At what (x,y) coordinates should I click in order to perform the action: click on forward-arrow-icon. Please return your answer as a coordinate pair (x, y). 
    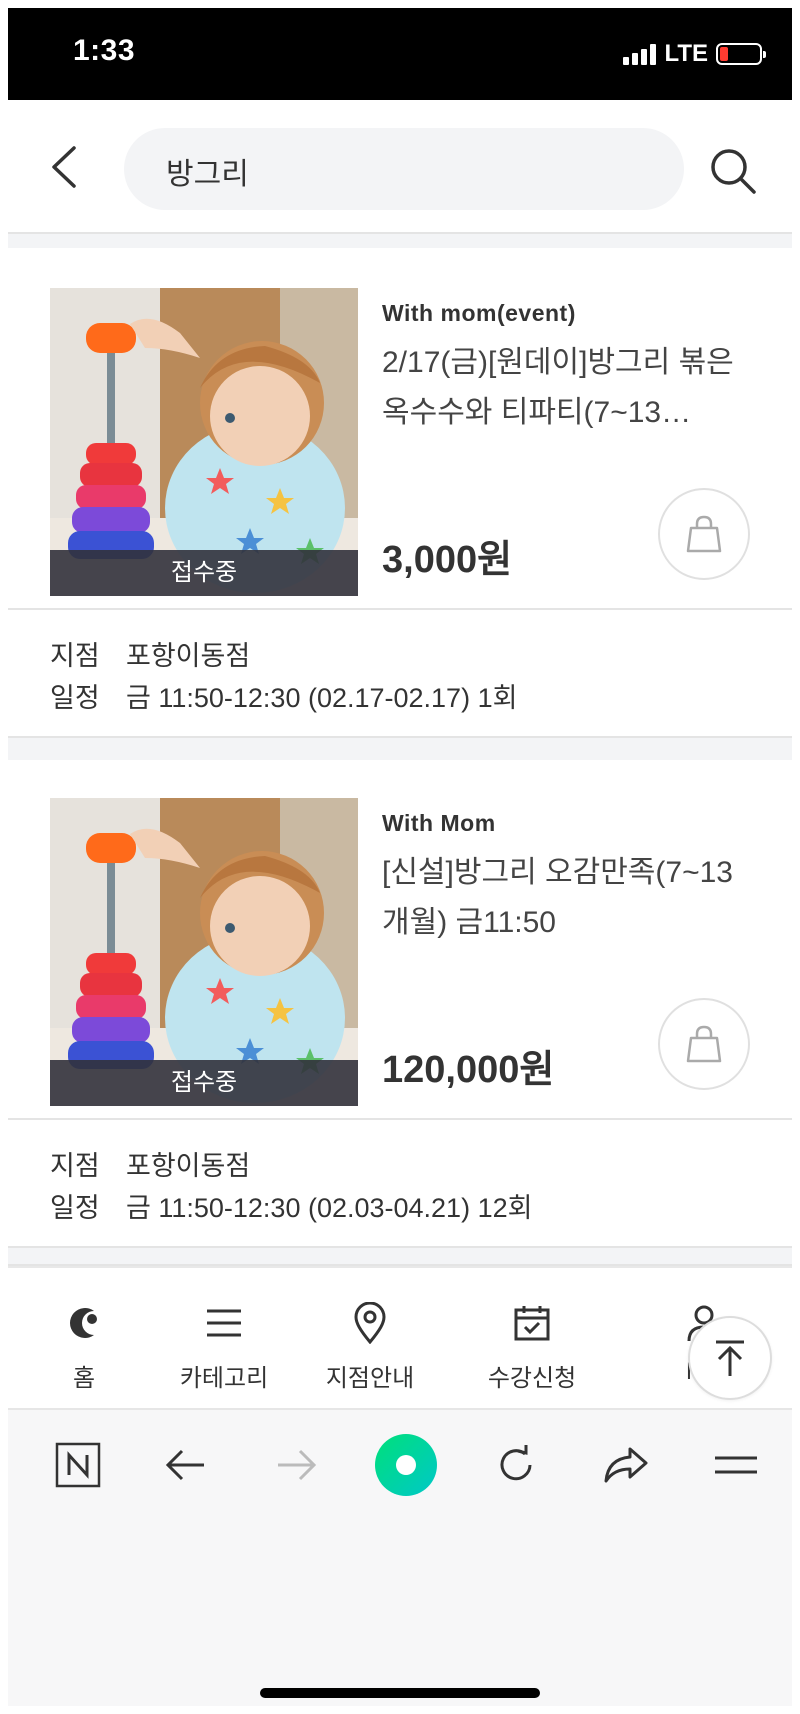
    Looking at the image, I should click on (297, 1465).